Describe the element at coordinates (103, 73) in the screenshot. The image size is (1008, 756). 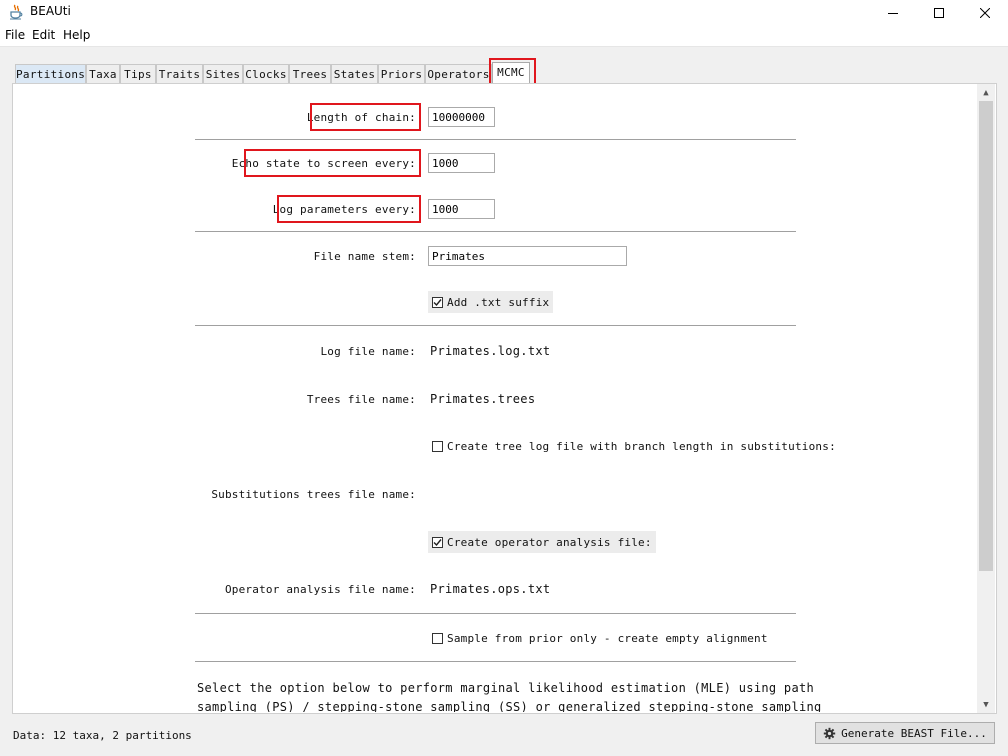
I see `tab-taxa: Taxa` at that location.